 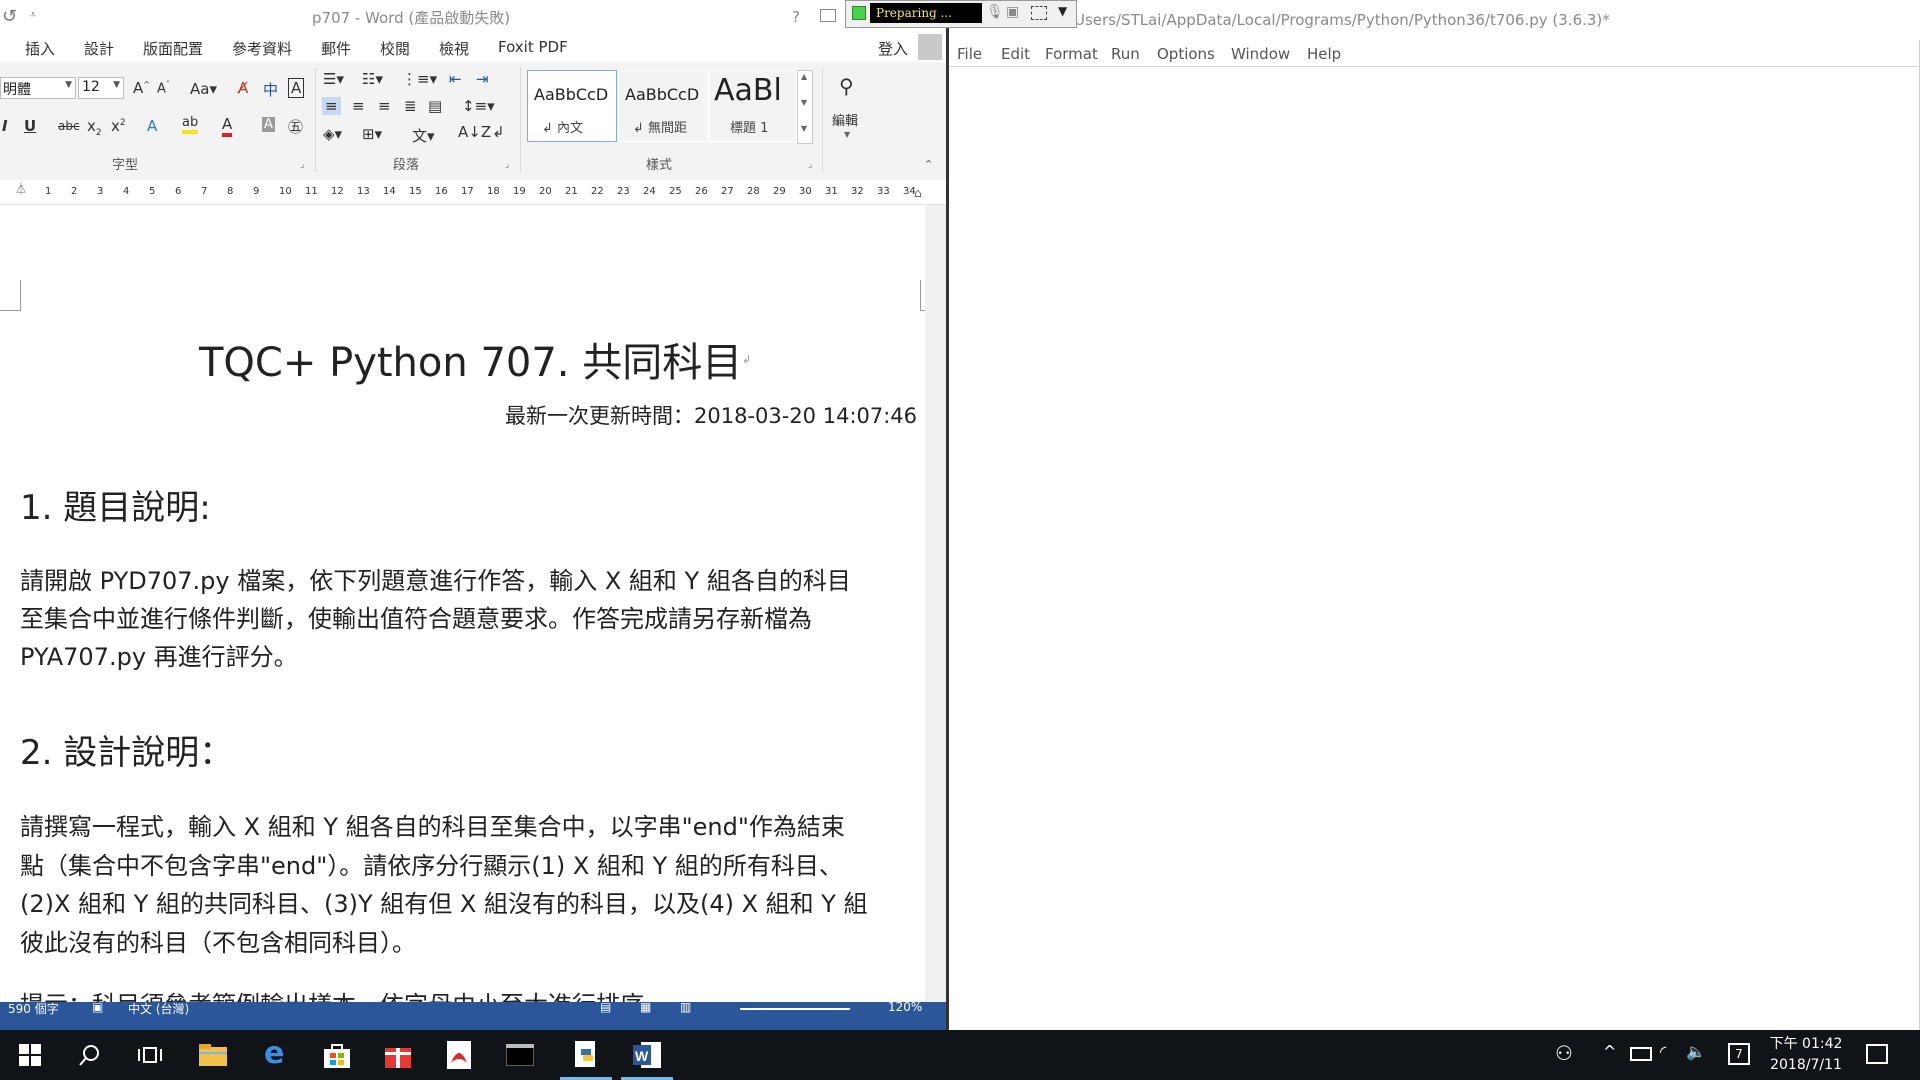 What do you see at coordinates (410, 106) in the screenshot?
I see `justify-icon: ≣` at bounding box center [410, 106].